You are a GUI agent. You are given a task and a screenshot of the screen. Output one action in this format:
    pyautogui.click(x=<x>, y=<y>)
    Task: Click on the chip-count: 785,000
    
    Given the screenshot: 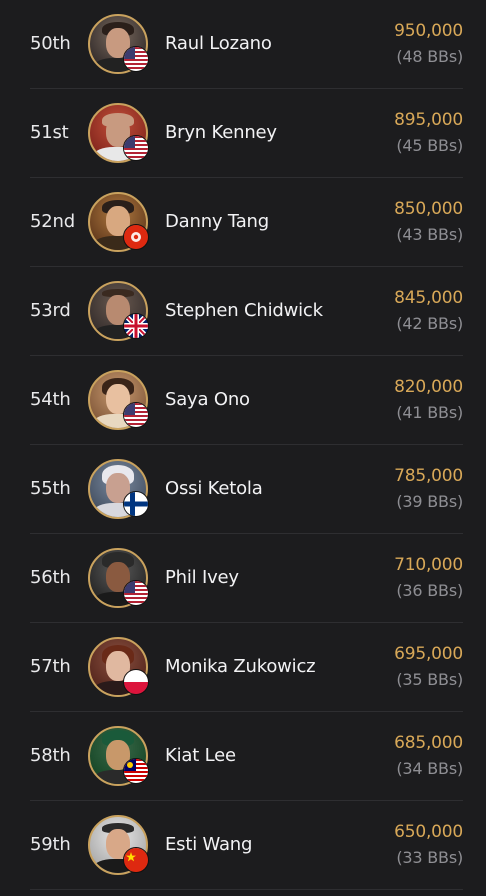 What is the action you would take?
    pyautogui.click(x=428, y=476)
    